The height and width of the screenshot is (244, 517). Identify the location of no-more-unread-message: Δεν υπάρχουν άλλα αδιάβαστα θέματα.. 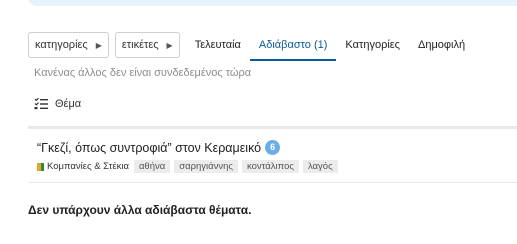
(140, 210).